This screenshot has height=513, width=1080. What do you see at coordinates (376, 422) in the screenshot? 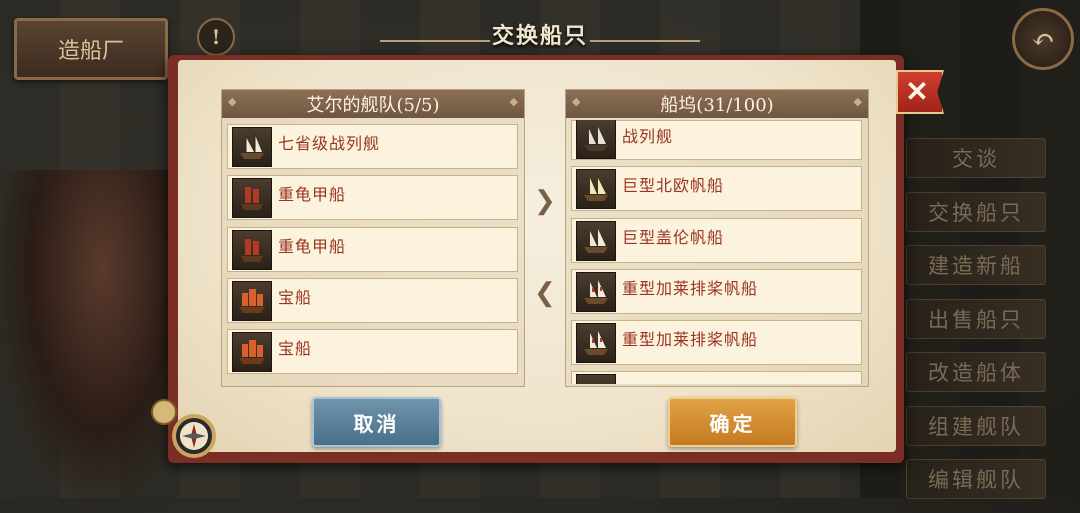
I see `cancel-button: 取消` at bounding box center [376, 422].